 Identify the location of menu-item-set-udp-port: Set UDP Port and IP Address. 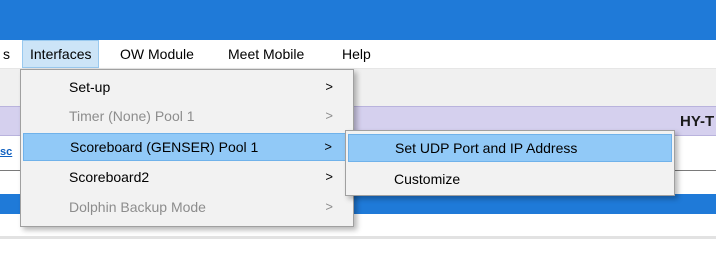
(510, 148).